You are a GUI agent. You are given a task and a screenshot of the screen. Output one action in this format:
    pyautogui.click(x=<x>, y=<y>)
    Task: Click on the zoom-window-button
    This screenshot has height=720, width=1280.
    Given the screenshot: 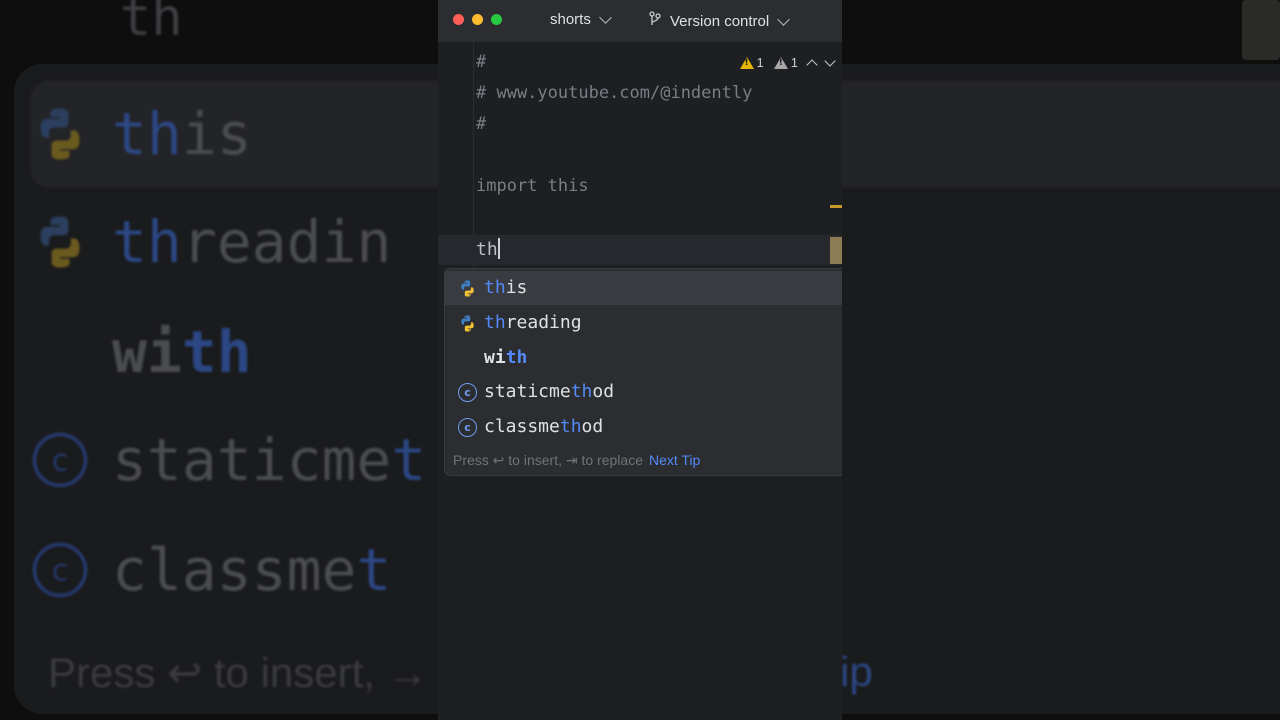 What is the action you would take?
    pyautogui.click(x=496, y=19)
    